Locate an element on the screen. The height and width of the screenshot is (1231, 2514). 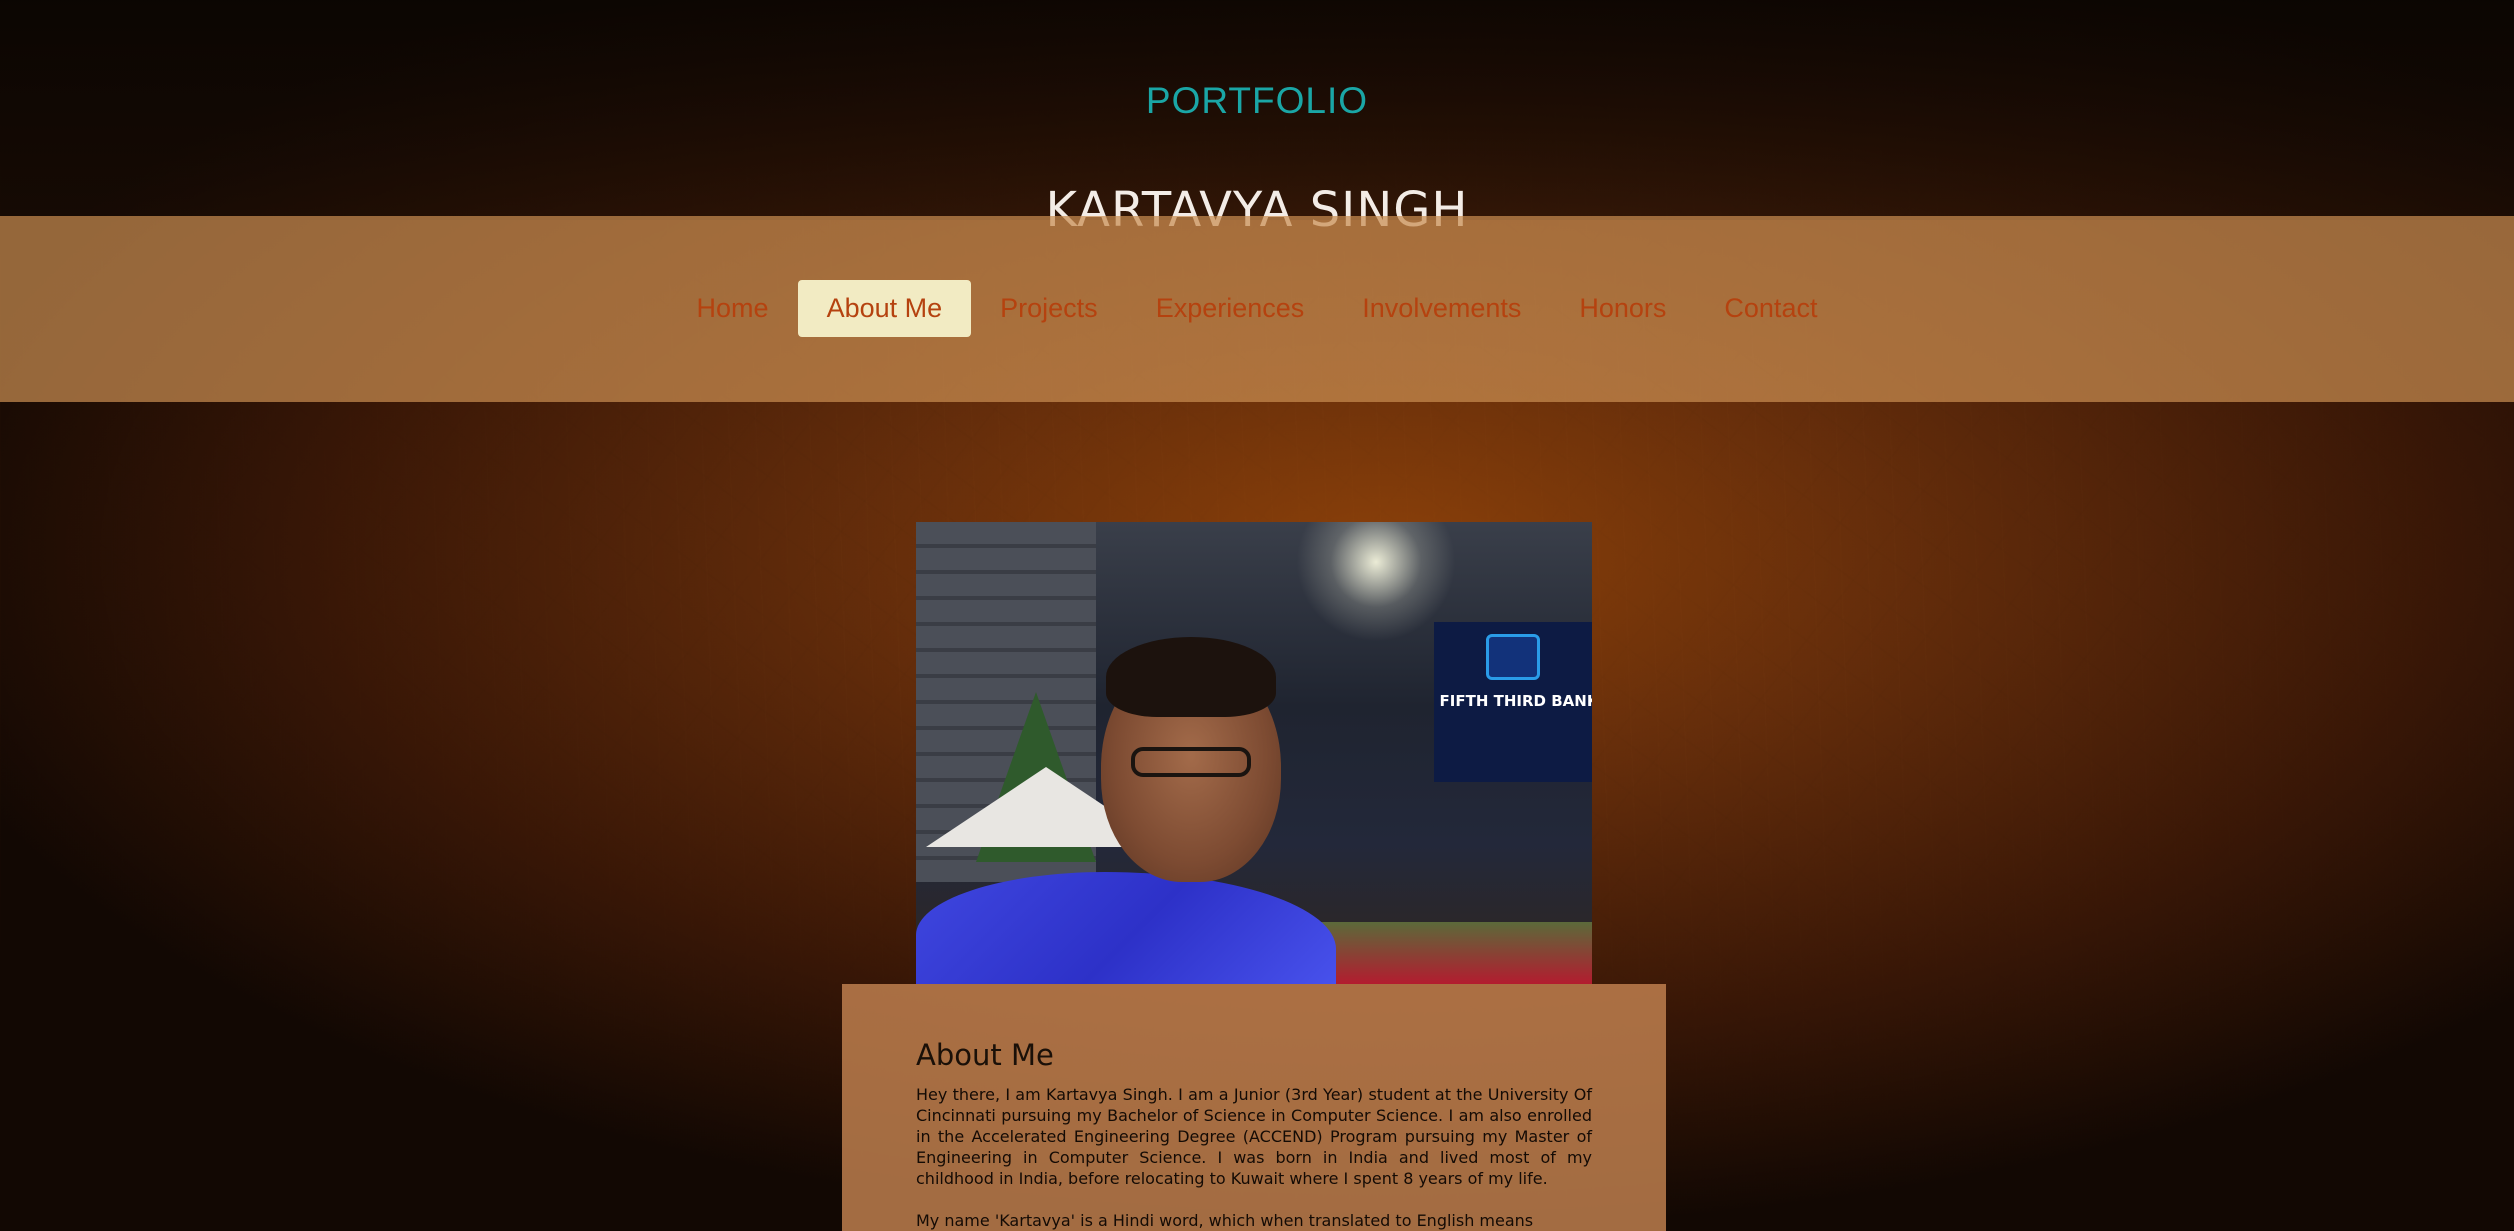
photo-glasses is located at coordinates (1191, 762).